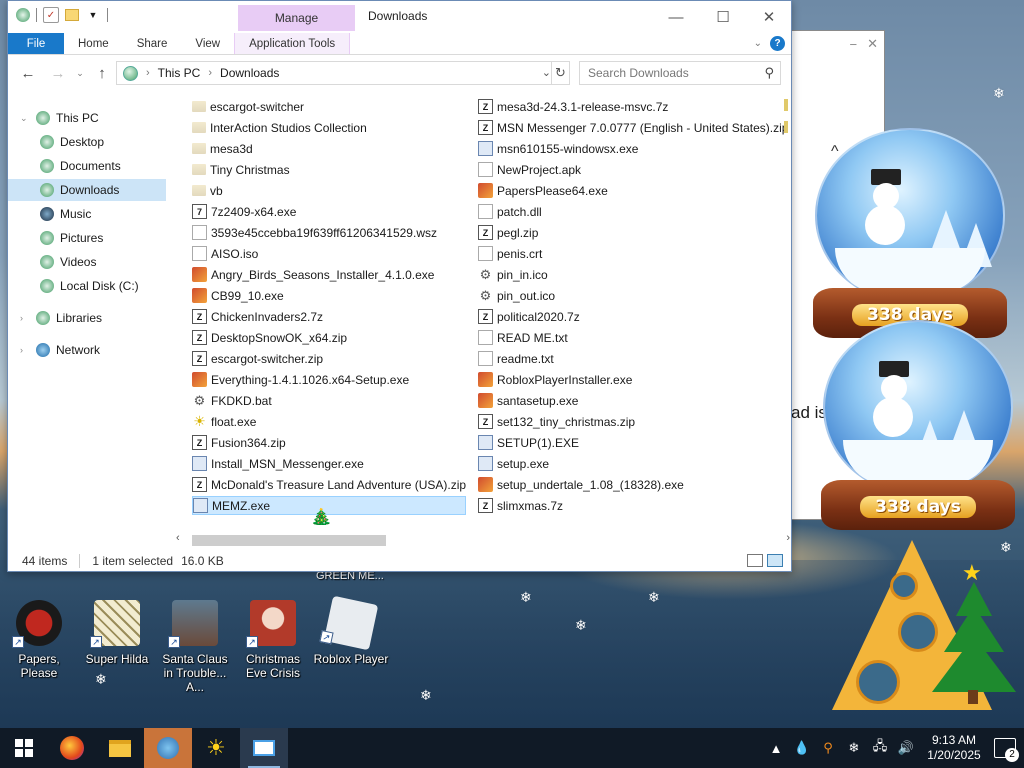  What do you see at coordinates (769, 17) in the screenshot?
I see `close-button: ✕` at bounding box center [769, 17].